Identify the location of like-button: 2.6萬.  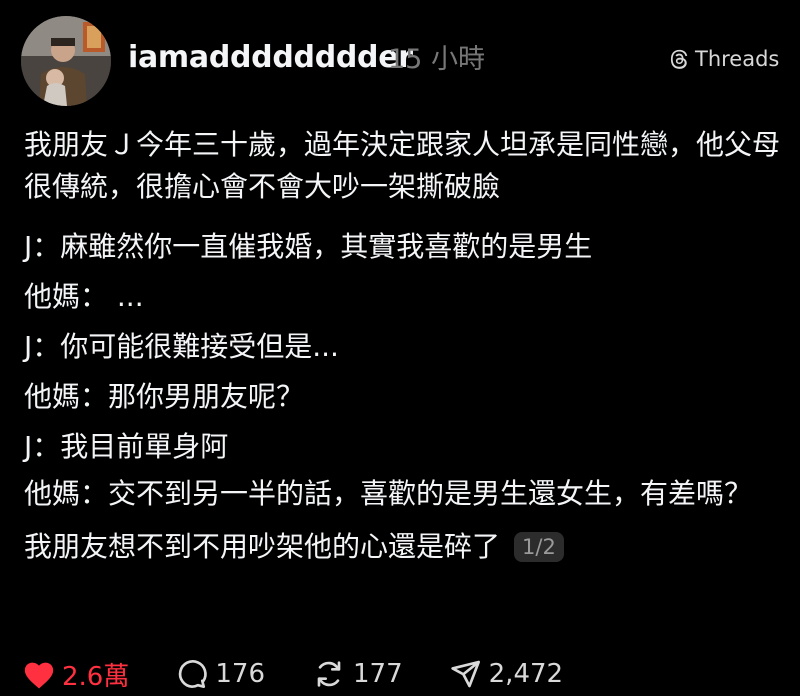
(75, 674).